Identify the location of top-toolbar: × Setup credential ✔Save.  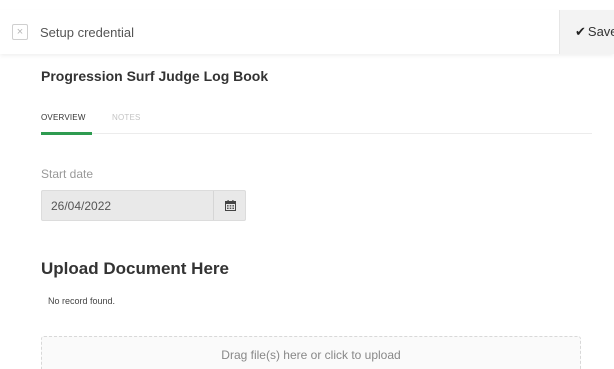
(307, 32).